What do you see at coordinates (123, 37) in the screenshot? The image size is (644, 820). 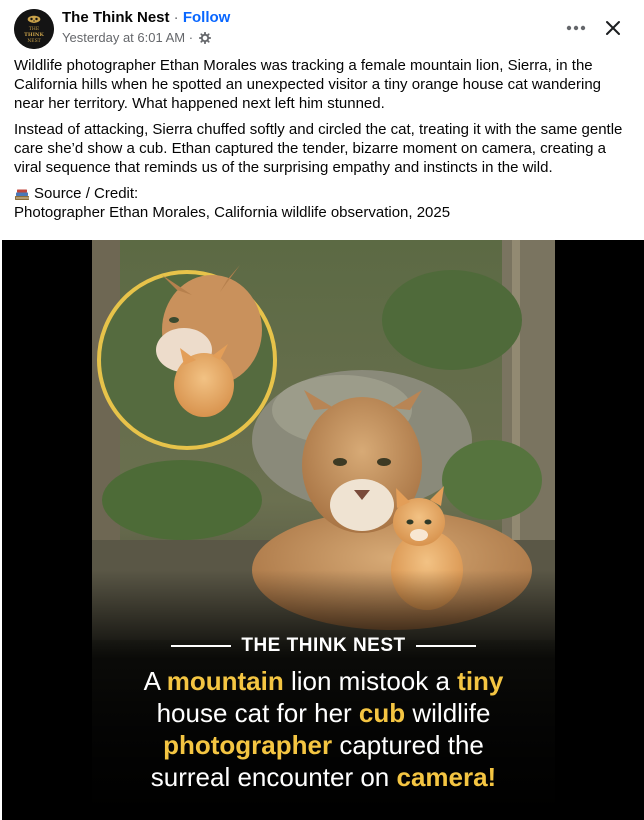 I see `timestamp-link: Yesterday at 6:01 AM` at bounding box center [123, 37].